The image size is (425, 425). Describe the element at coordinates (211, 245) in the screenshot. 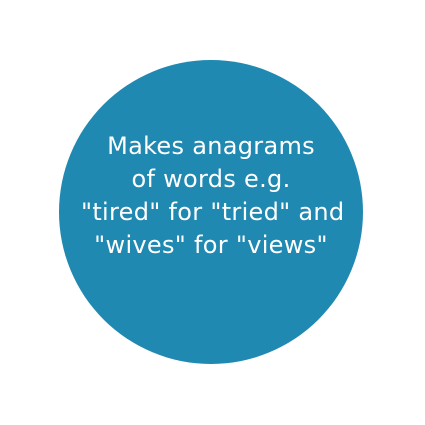

I see `caption-line-4: "wives" for "views"` at that location.